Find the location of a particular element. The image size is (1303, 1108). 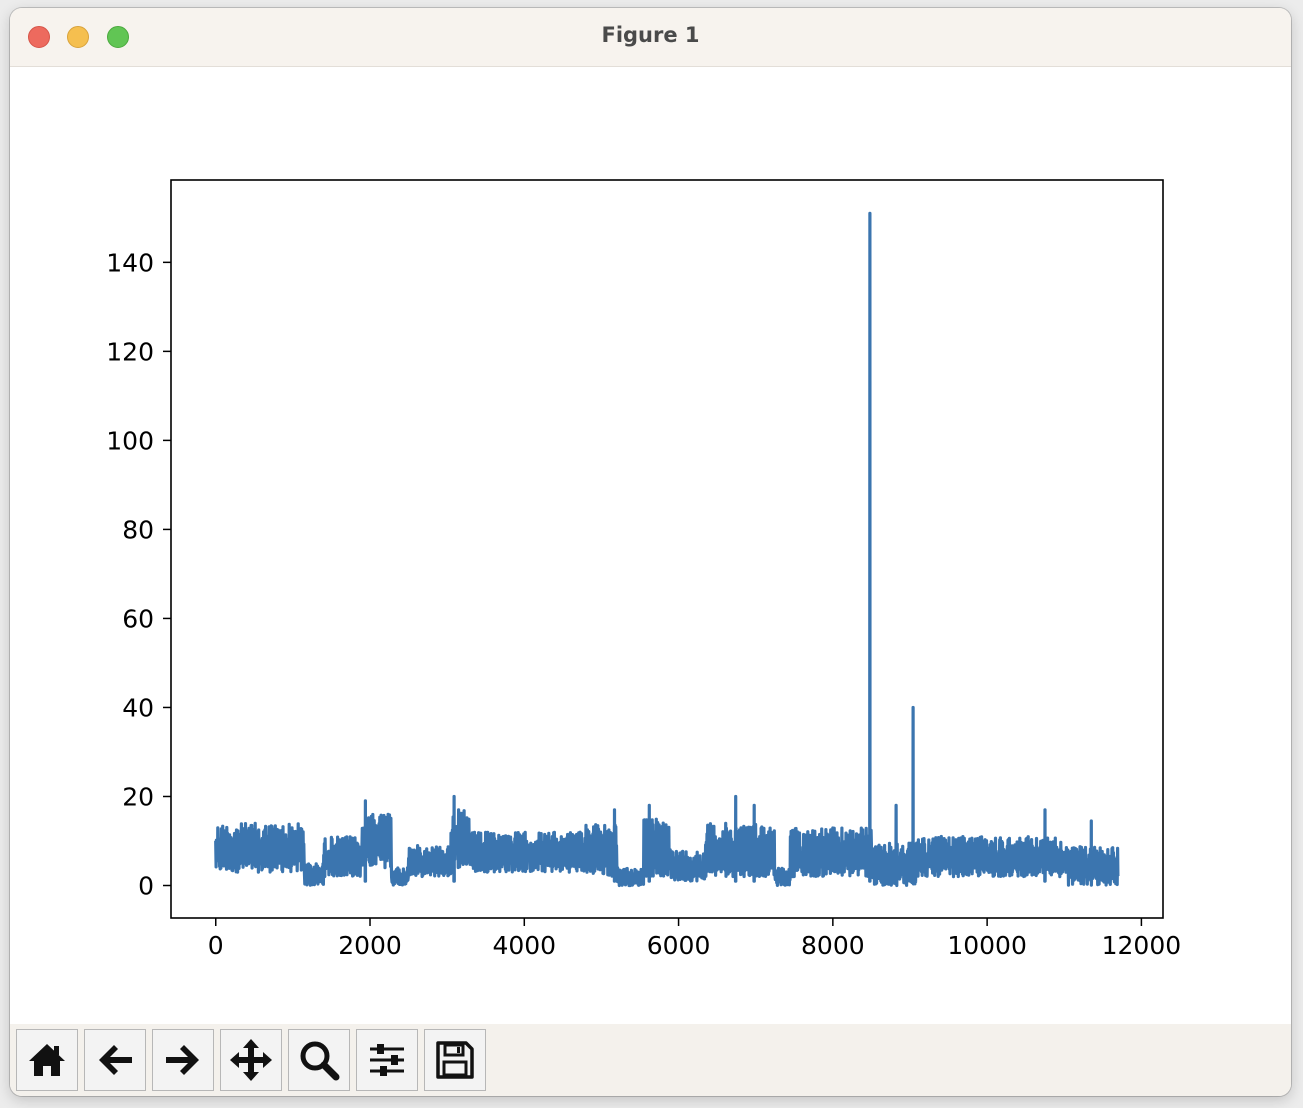

window-title: Figure 1 is located at coordinates (650, 35).